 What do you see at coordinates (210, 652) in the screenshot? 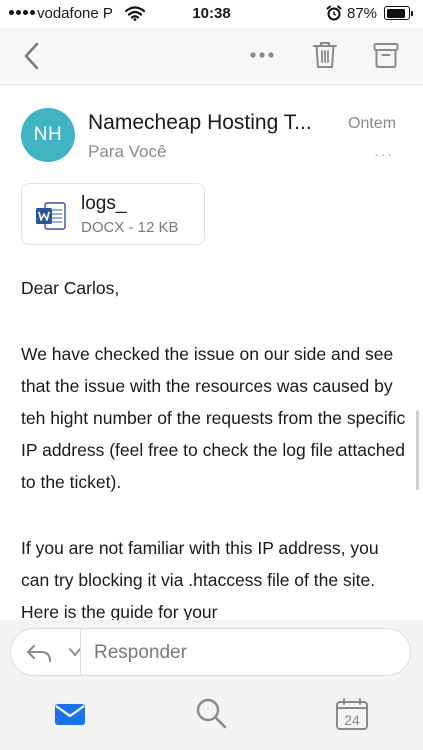
I see `reply-input: Responder` at bounding box center [210, 652].